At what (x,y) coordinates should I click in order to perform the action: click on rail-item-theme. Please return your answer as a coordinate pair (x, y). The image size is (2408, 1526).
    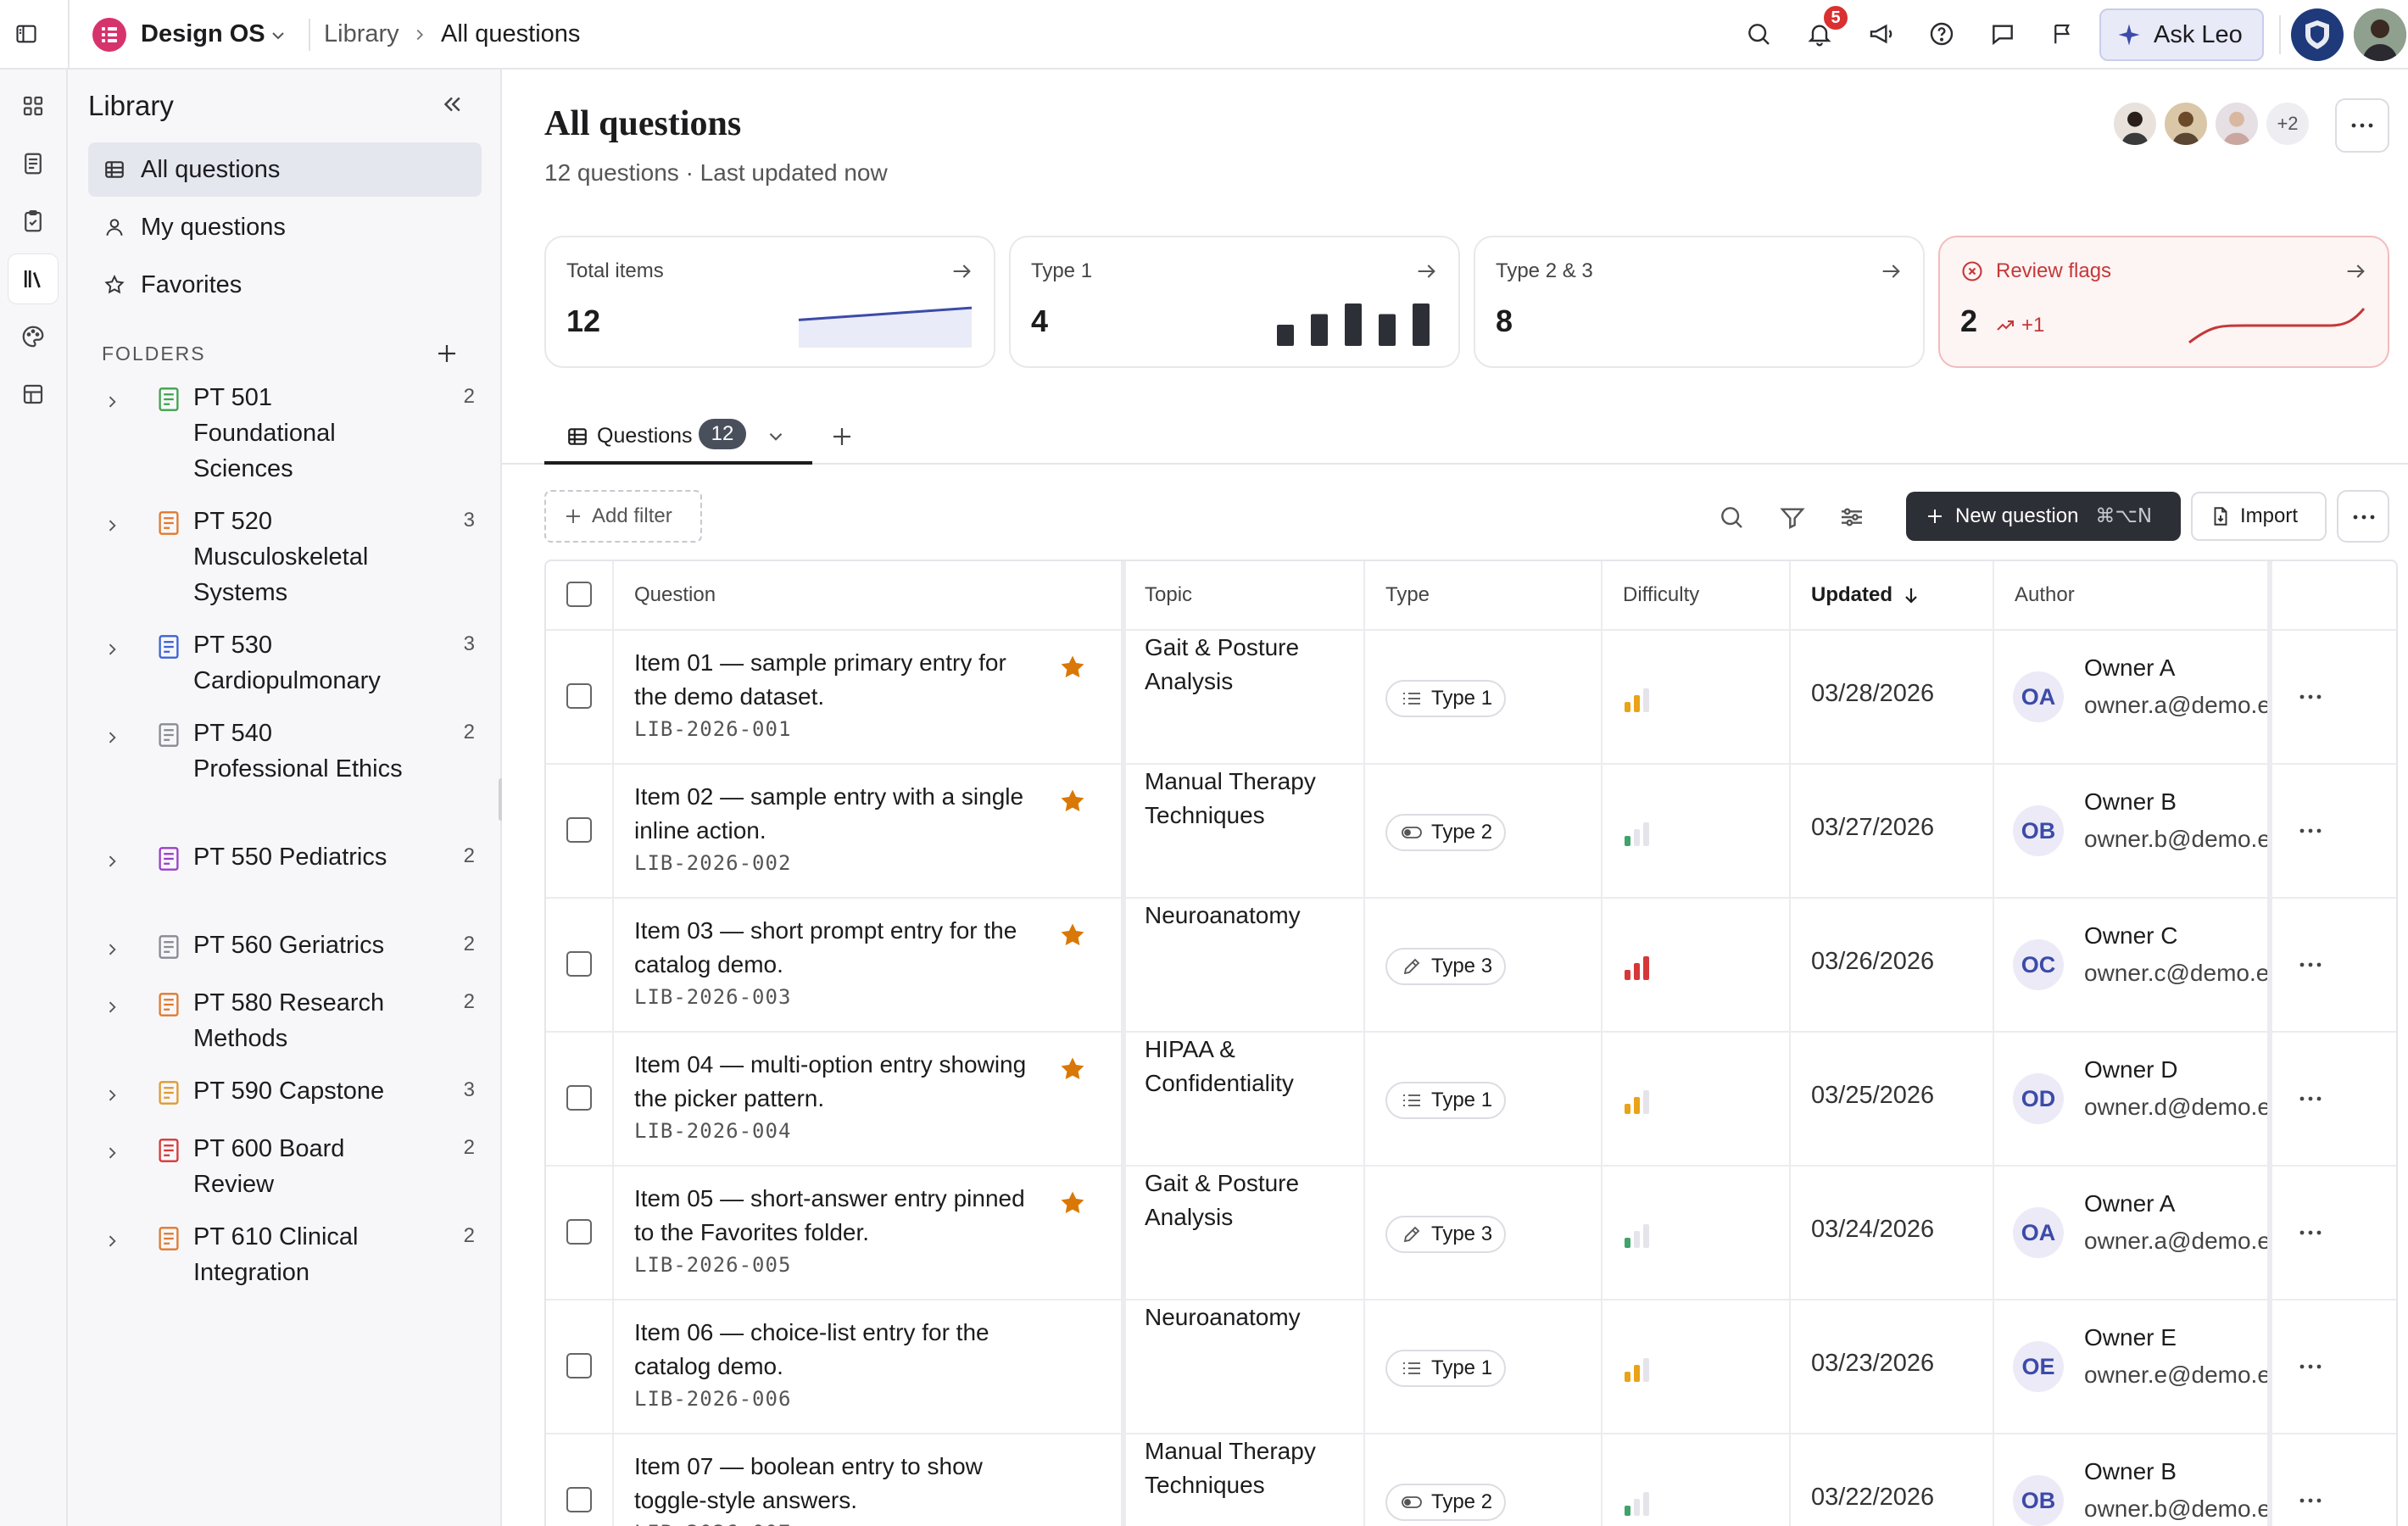
    Looking at the image, I should click on (33, 336).